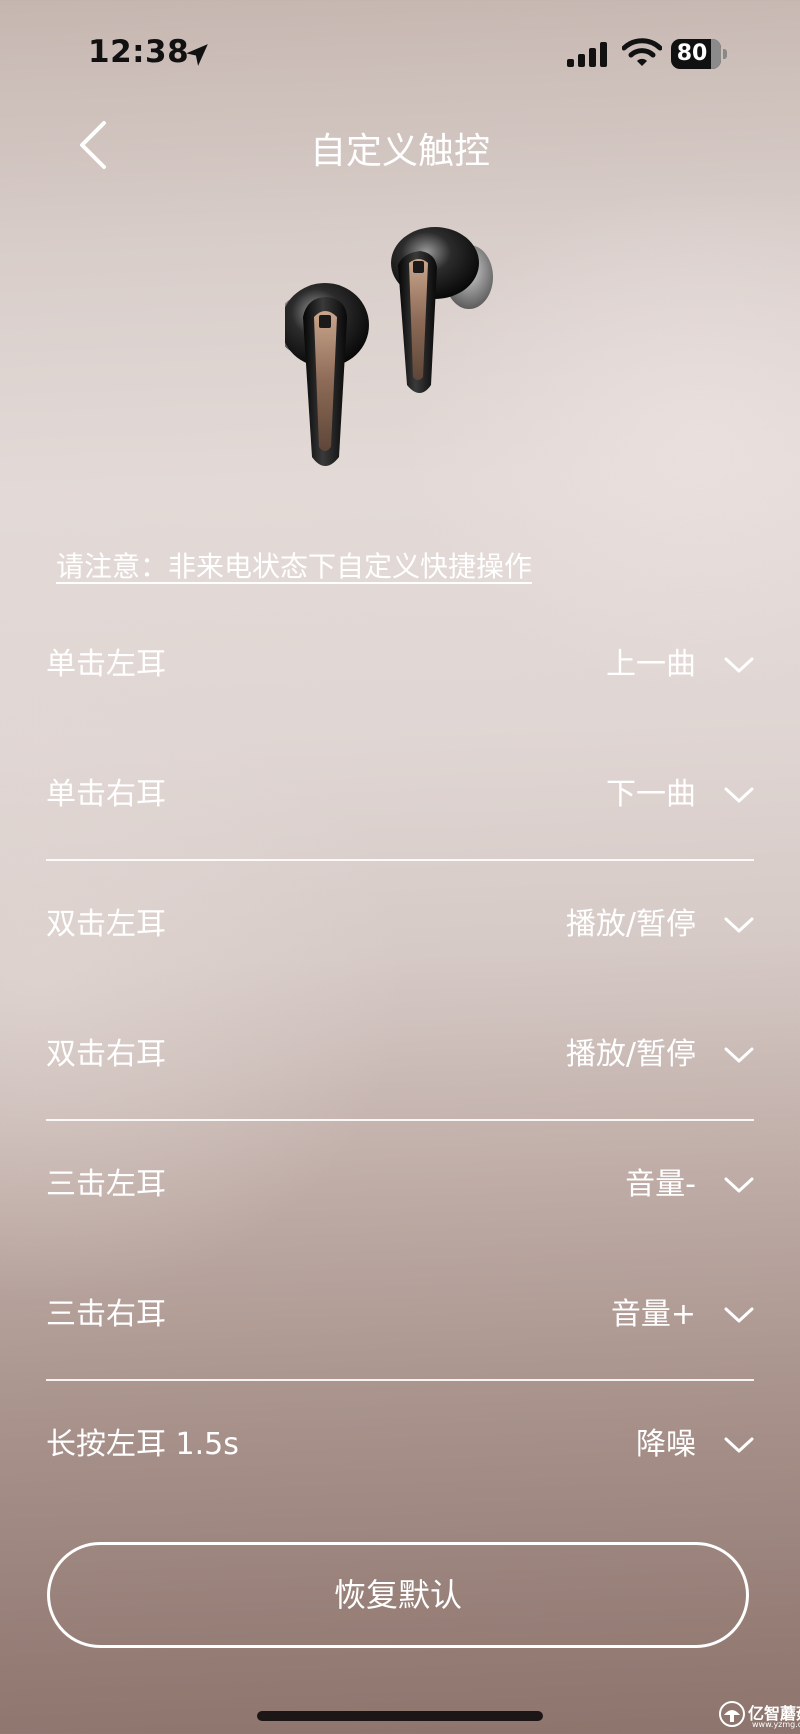 This screenshot has height=1734, width=800. Describe the element at coordinates (294, 566) in the screenshot. I see `notice-text: 请注意：非来电状态下自定义快捷操作` at that location.